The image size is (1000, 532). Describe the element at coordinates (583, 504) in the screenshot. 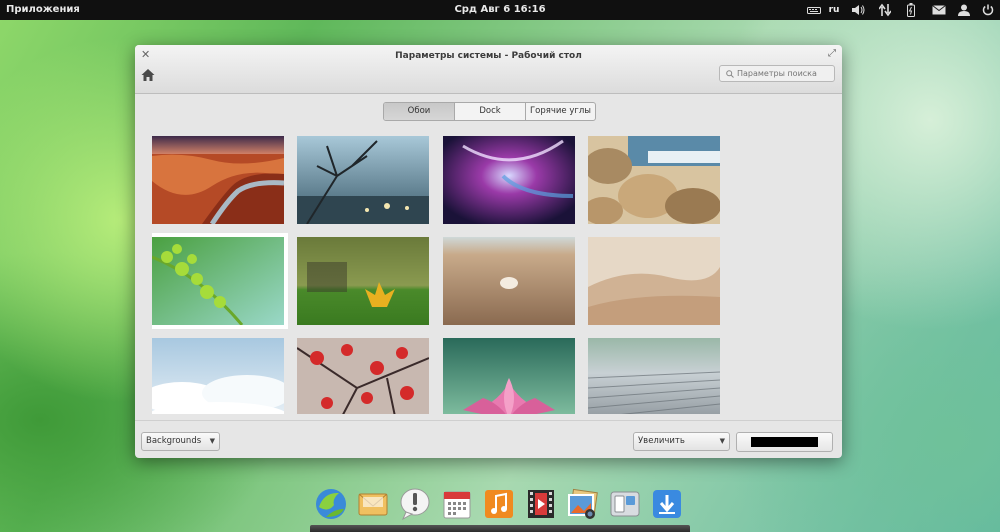

I see `photos-icon` at that location.